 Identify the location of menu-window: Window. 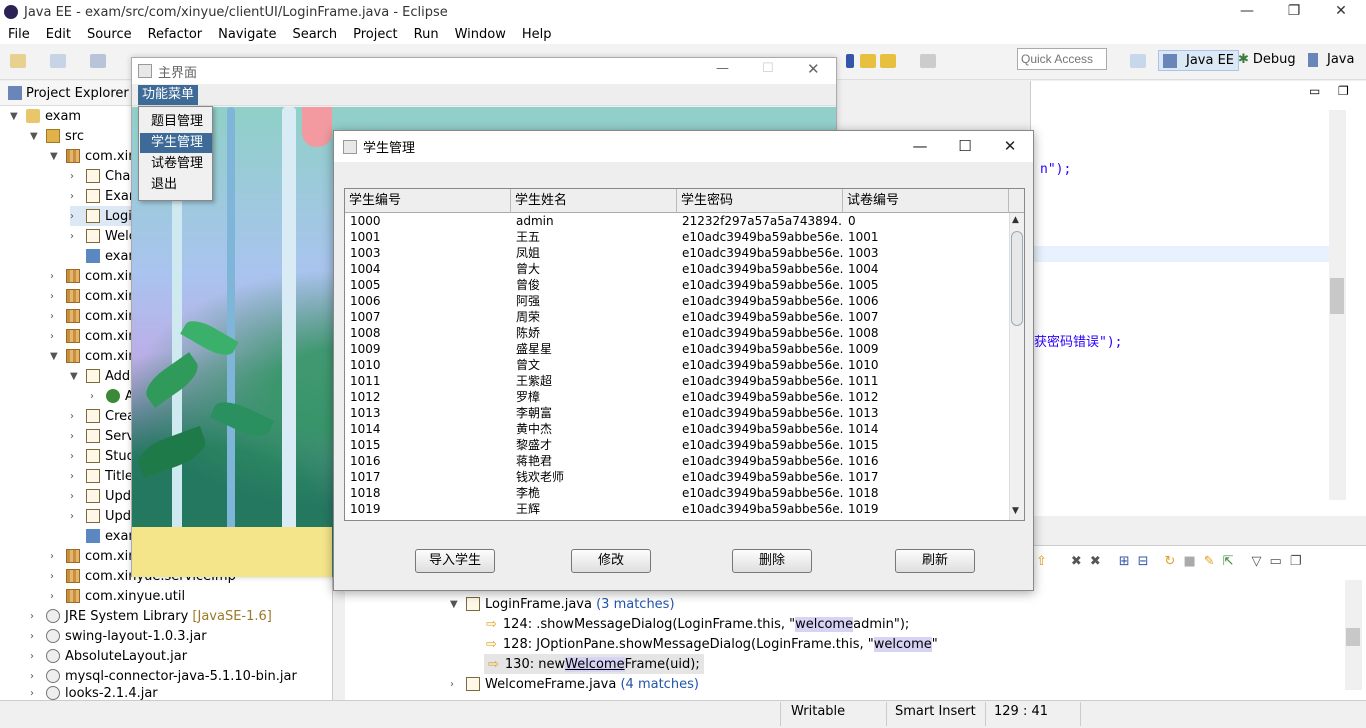
(480, 34).